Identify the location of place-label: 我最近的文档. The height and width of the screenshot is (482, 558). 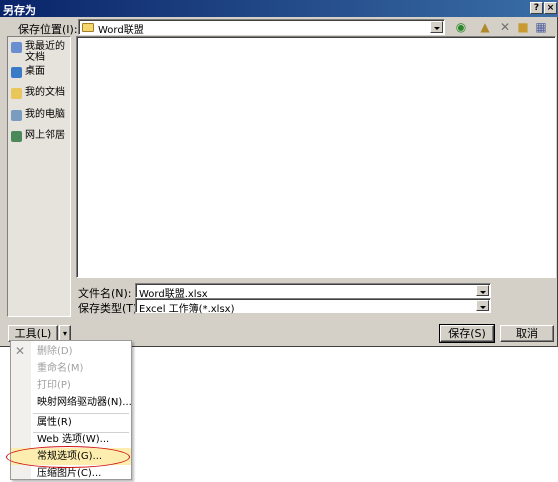
(45, 52).